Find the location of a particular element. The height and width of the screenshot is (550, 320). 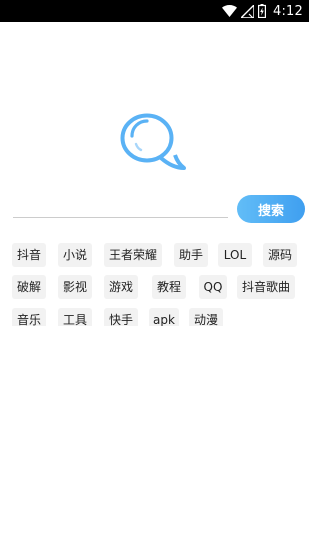

tag-item: 源码 is located at coordinates (280, 255).